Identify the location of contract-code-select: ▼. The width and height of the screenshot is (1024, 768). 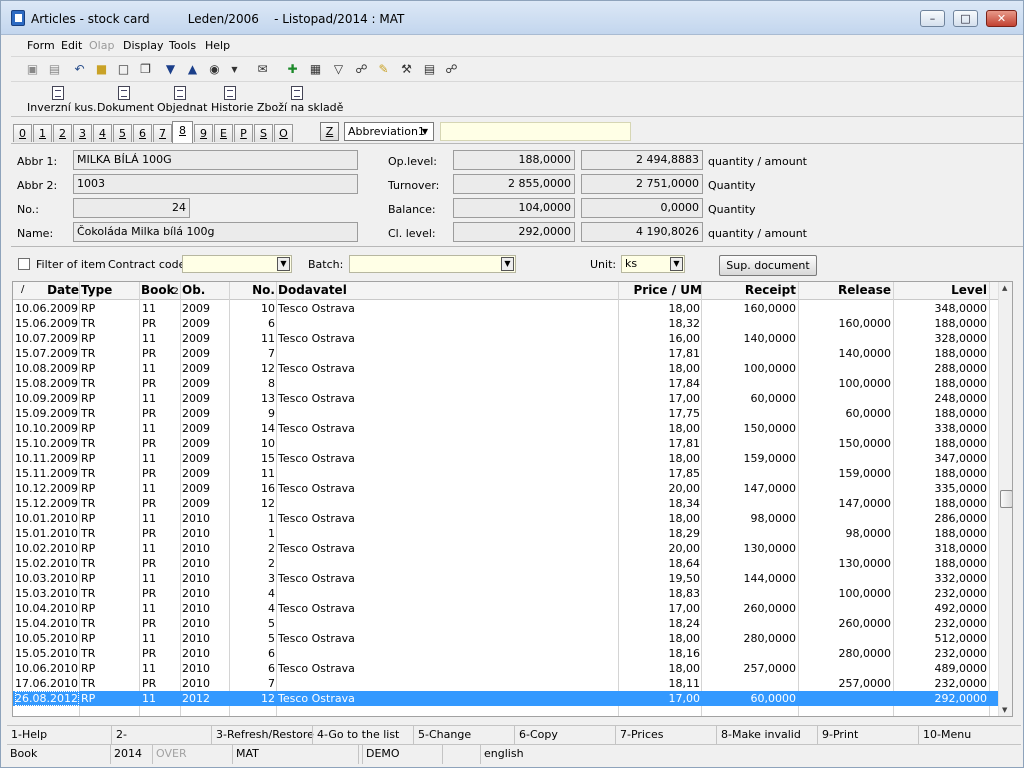
(237, 264).